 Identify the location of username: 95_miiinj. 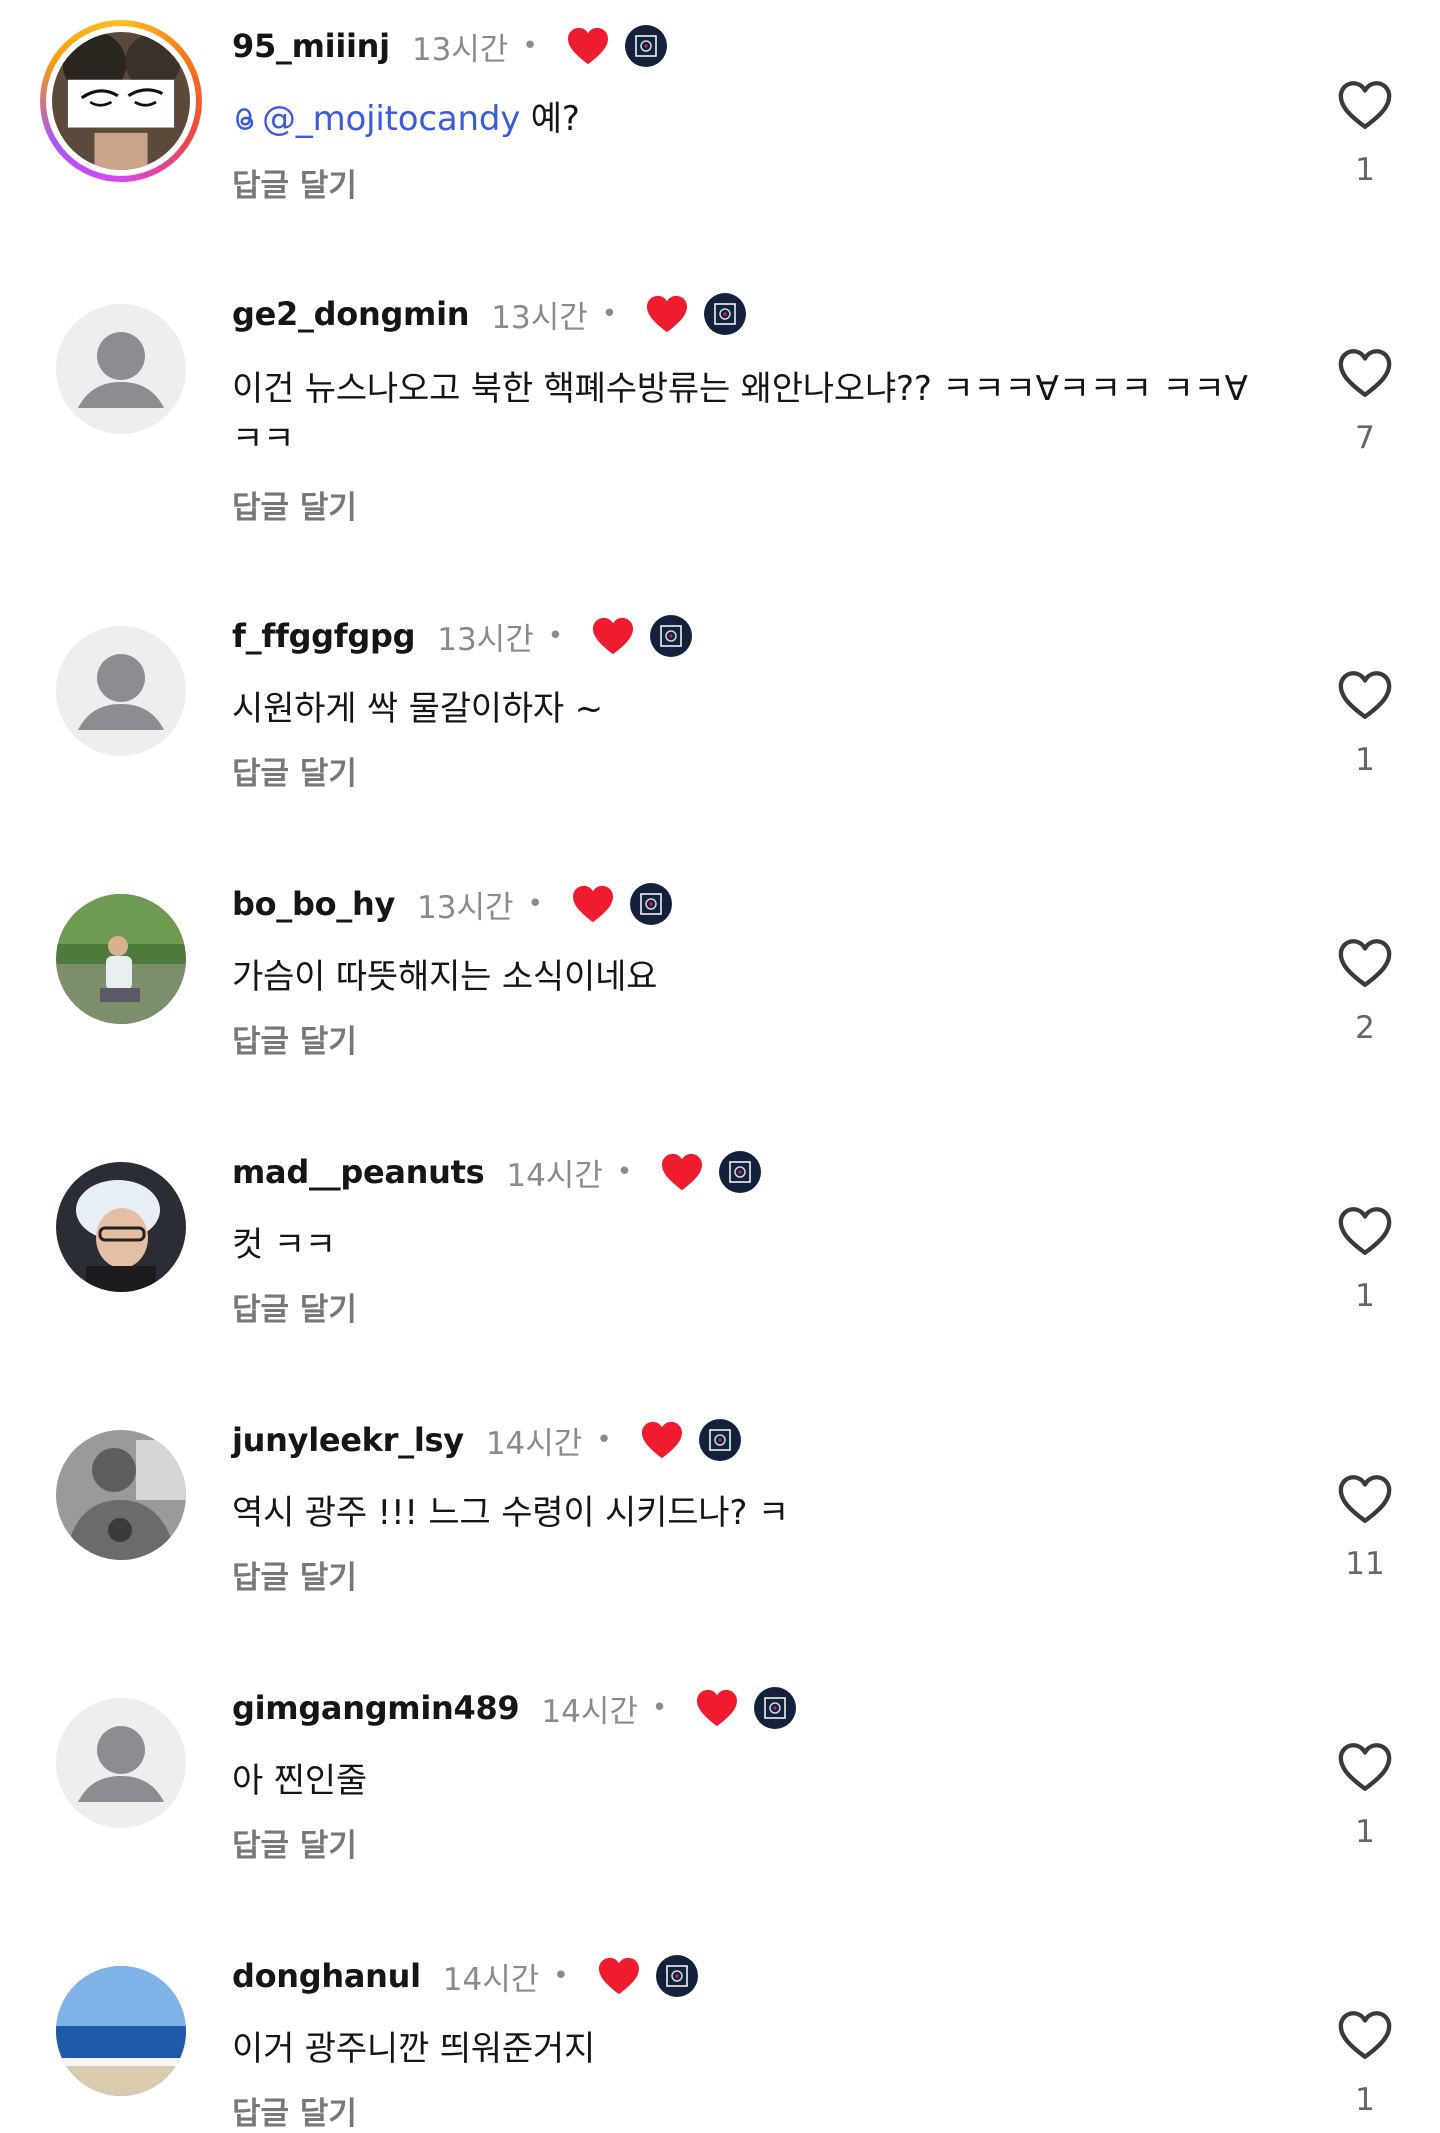
(311, 46).